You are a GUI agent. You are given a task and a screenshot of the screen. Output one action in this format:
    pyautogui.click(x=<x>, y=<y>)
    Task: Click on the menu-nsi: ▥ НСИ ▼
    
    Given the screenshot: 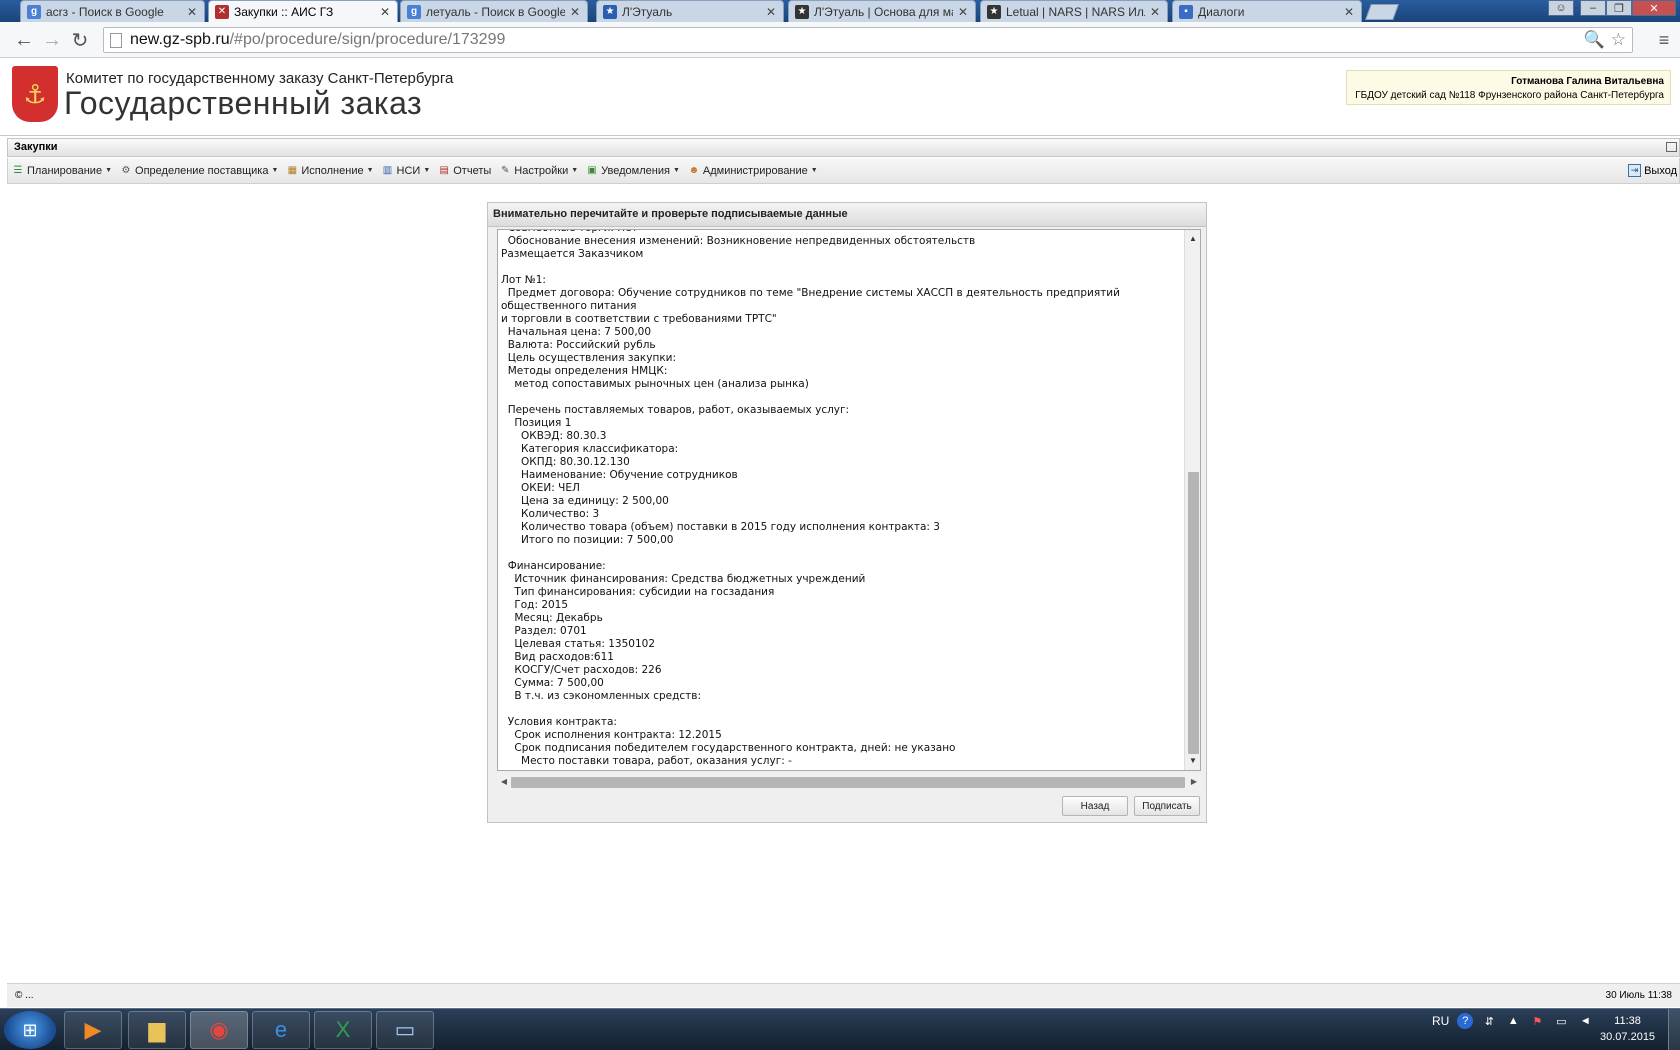 What is the action you would take?
    pyautogui.click(x=406, y=170)
    